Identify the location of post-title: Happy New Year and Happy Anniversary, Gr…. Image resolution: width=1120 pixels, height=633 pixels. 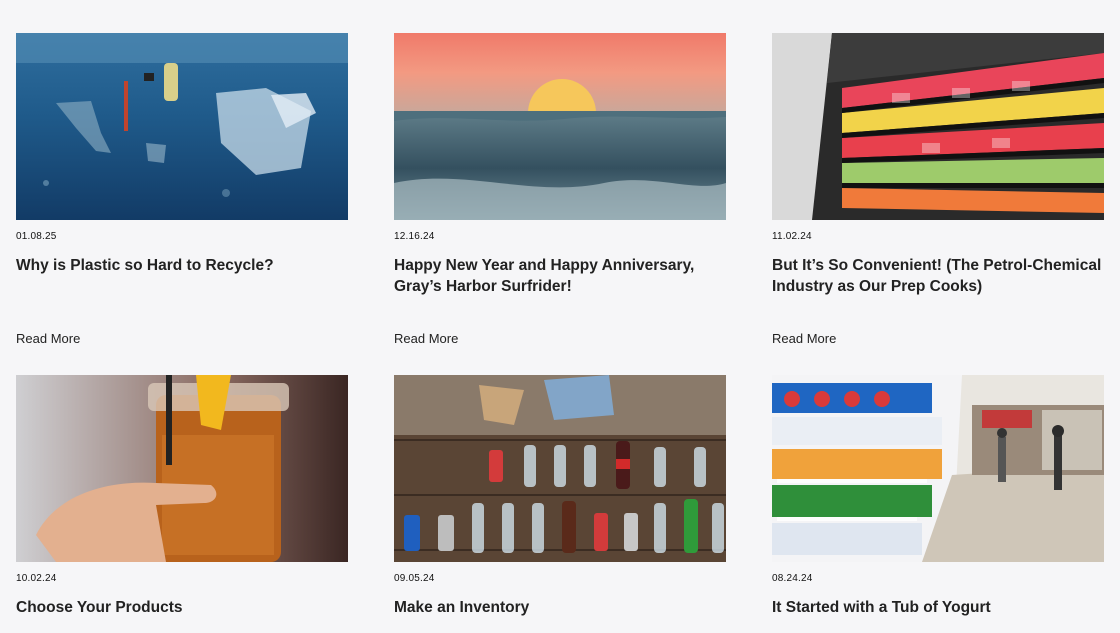
(560, 276).